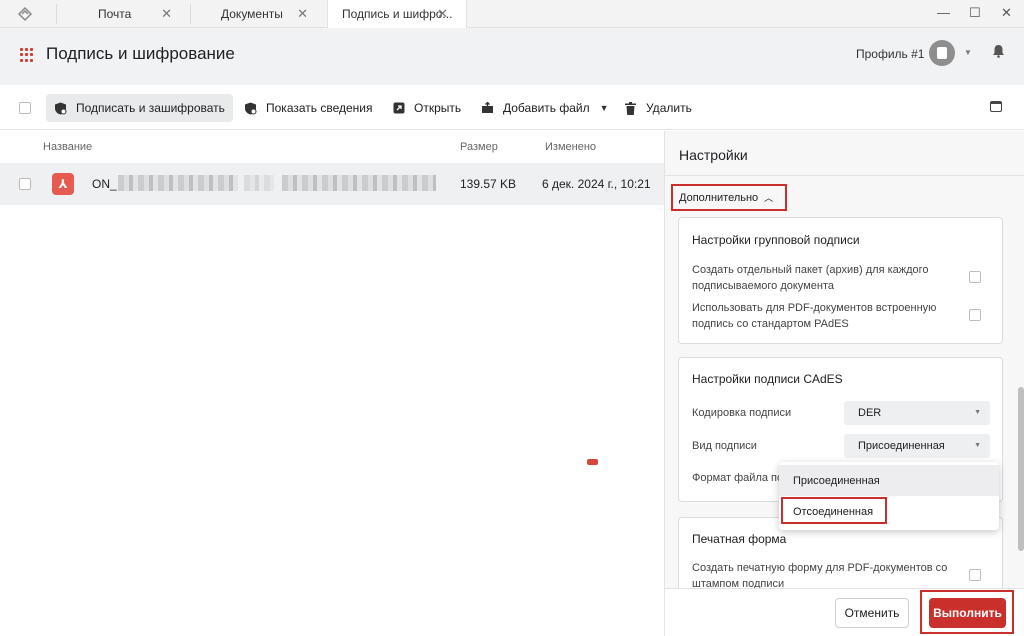 The height and width of the screenshot is (636, 1024). I want to click on cancel-label: Отменить, so click(872, 613).